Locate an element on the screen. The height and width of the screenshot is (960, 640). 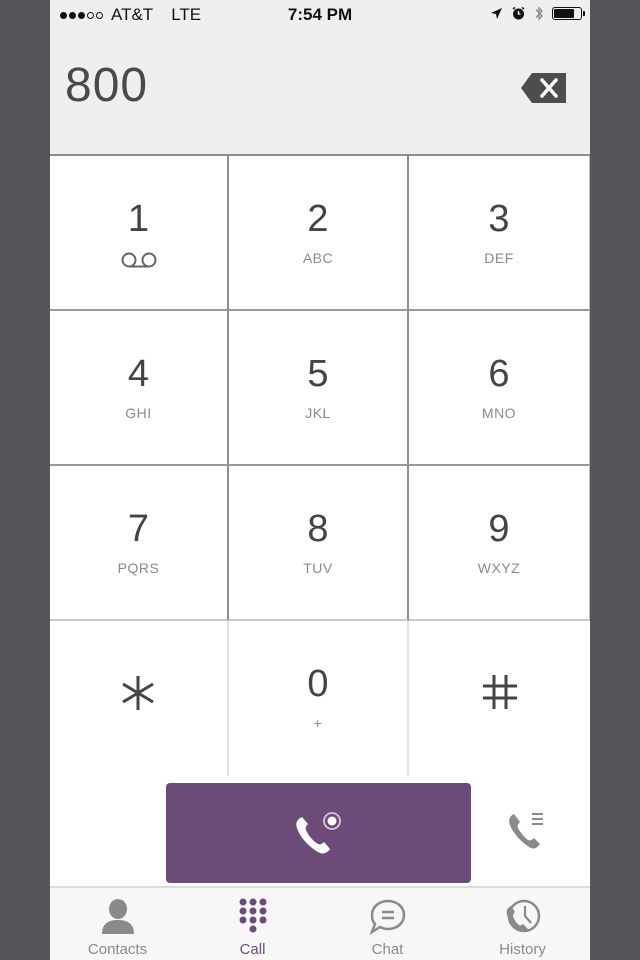
key-letters: JKL is located at coordinates (318, 413).